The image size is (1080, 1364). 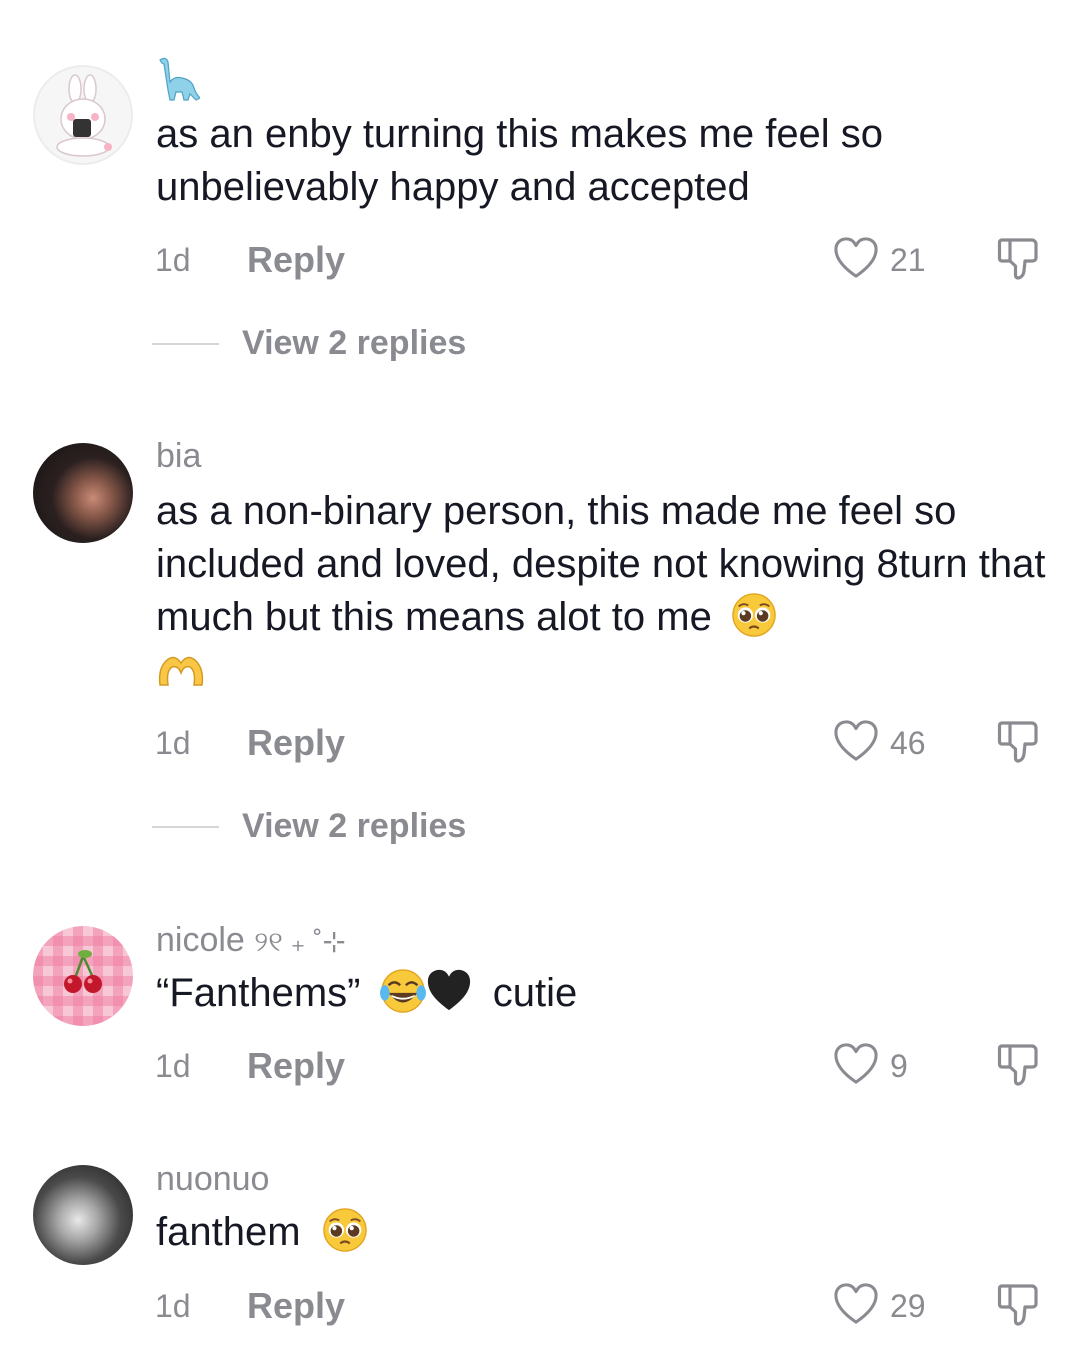 What do you see at coordinates (540, 1307) in the screenshot?
I see `comment-actions: 1d Reply 29` at bounding box center [540, 1307].